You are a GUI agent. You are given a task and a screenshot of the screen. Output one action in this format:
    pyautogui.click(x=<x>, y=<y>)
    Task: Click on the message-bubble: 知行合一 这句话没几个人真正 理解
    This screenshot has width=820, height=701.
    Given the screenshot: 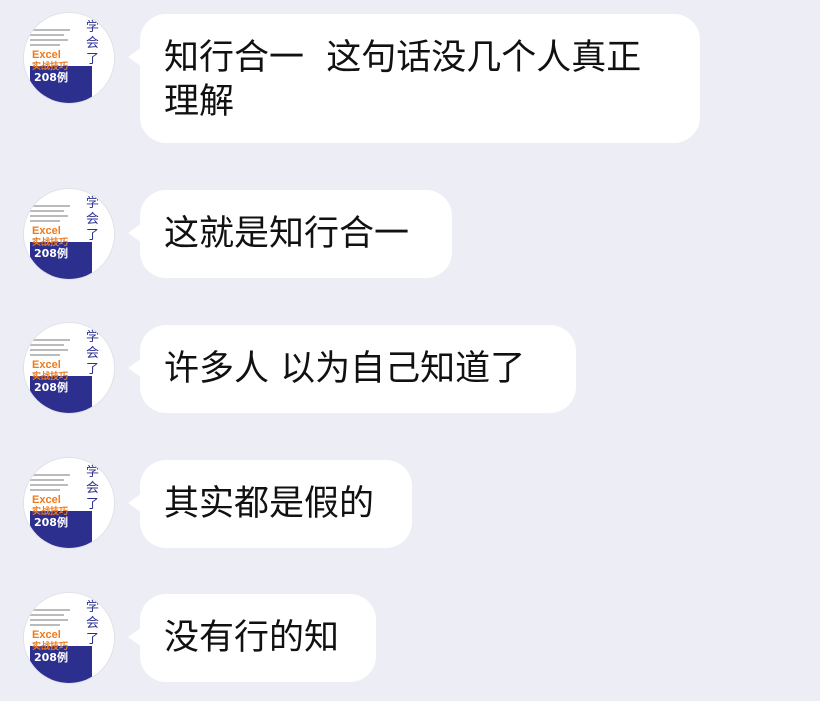 What is the action you would take?
    pyautogui.click(x=414, y=78)
    